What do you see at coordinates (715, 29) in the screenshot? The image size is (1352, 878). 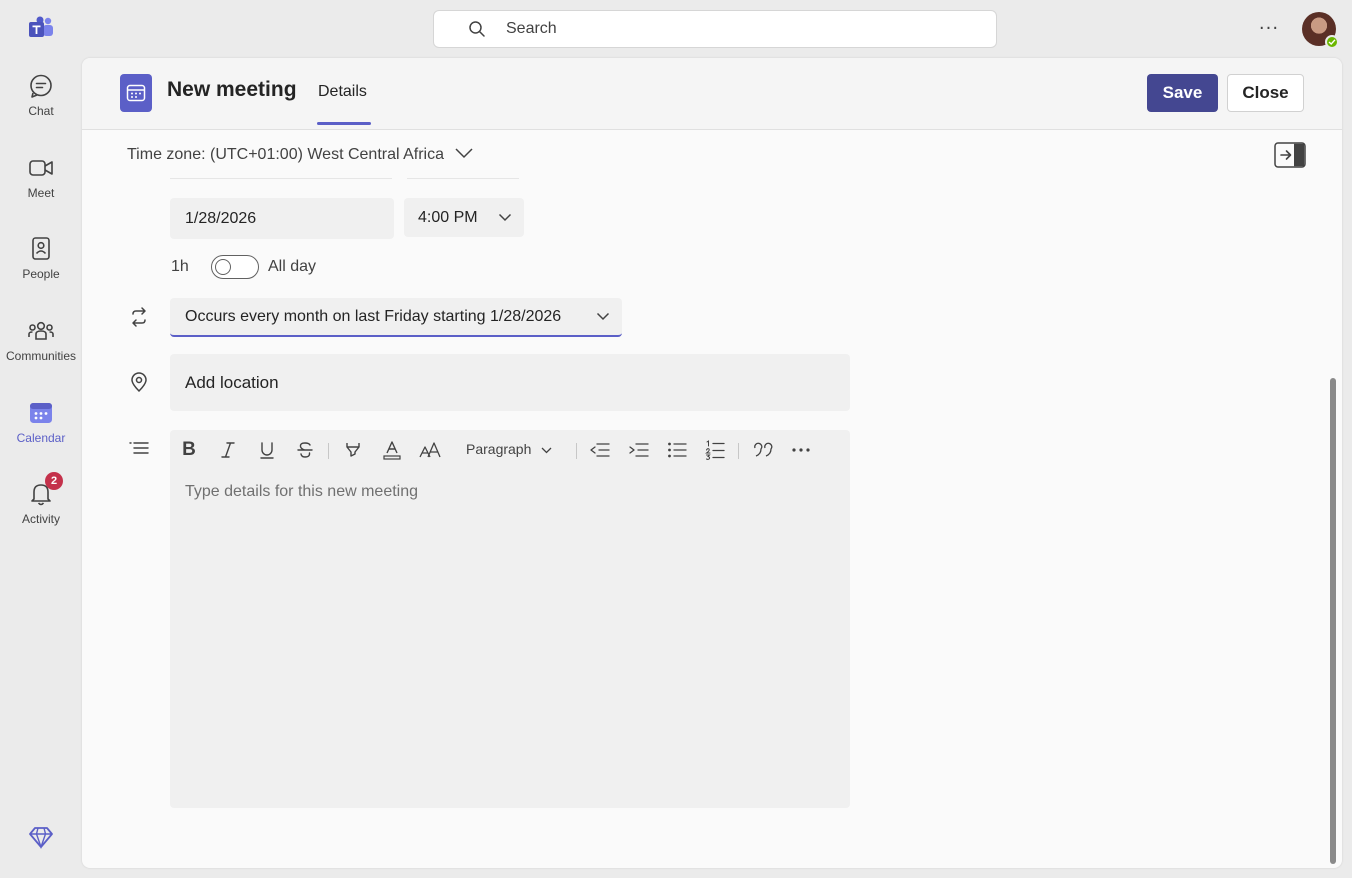 I see `search-box: Search` at bounding box center [715, 29].